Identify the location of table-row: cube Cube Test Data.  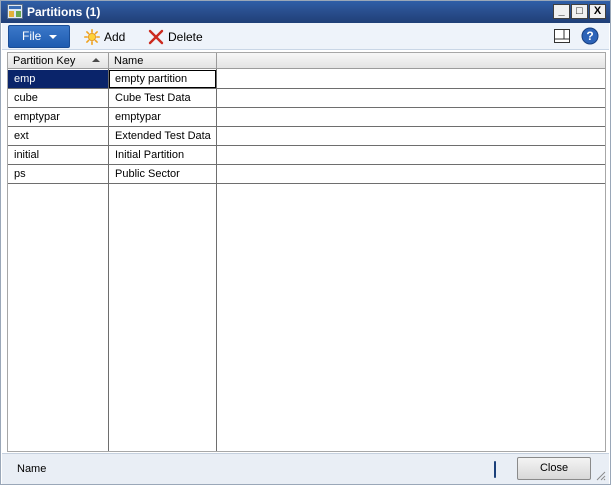
(306, 98).